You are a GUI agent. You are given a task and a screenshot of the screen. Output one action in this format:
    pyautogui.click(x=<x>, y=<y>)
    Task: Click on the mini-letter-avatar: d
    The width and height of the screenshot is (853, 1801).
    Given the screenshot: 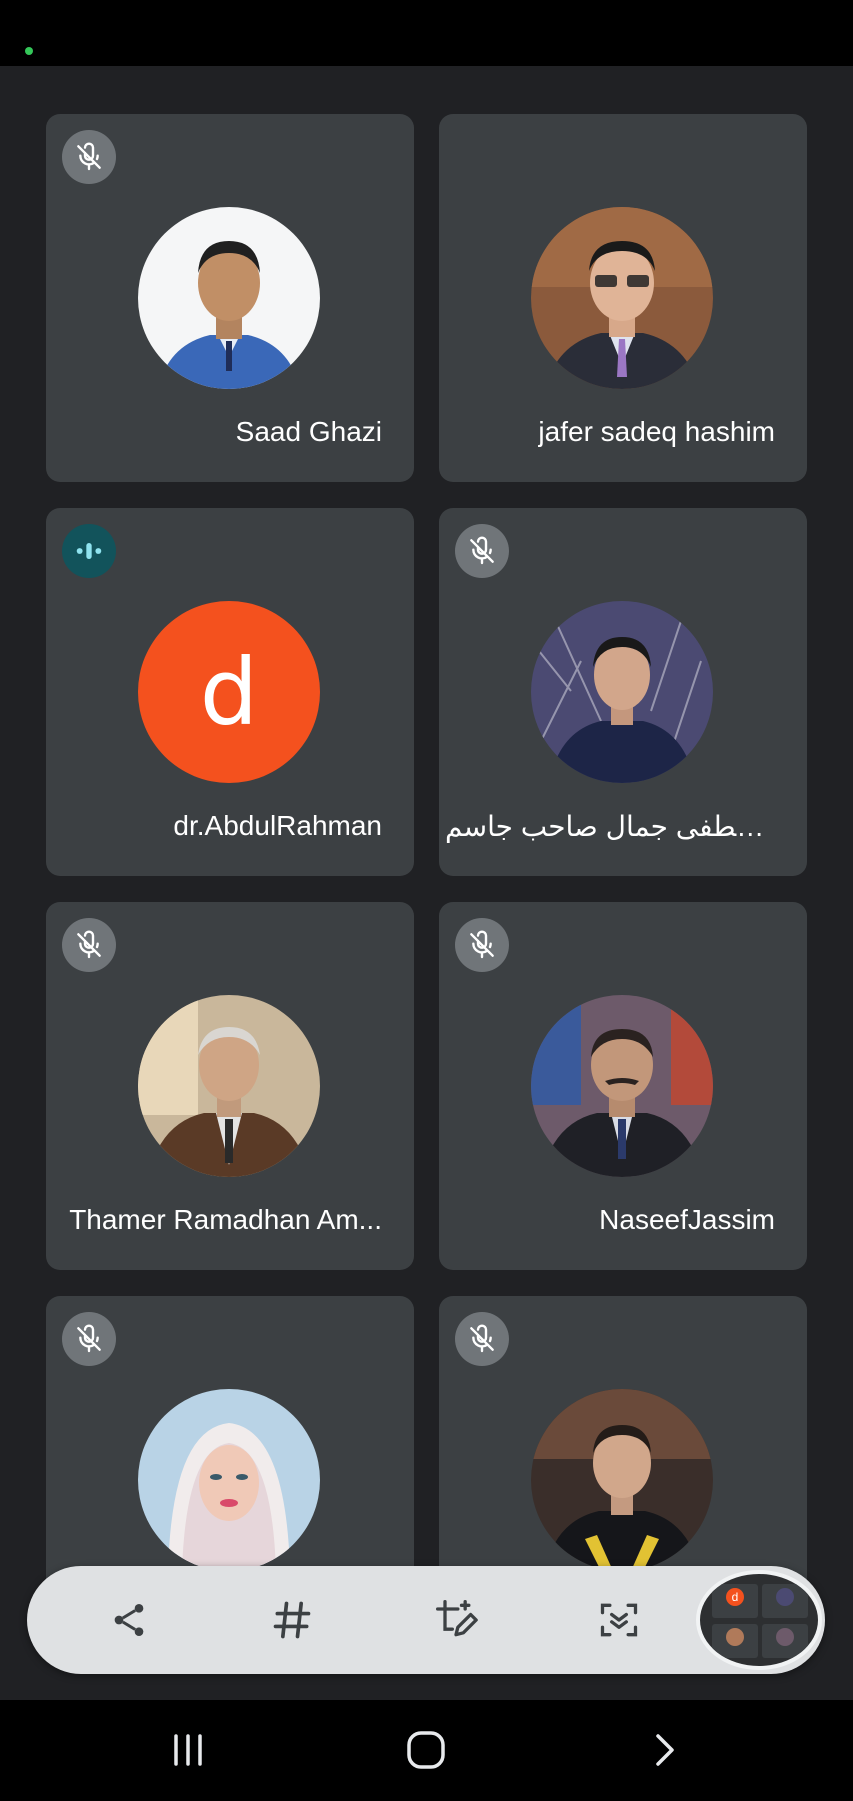 What is the action you would take?
    pyautogui.click(x=735, y=1597)
    